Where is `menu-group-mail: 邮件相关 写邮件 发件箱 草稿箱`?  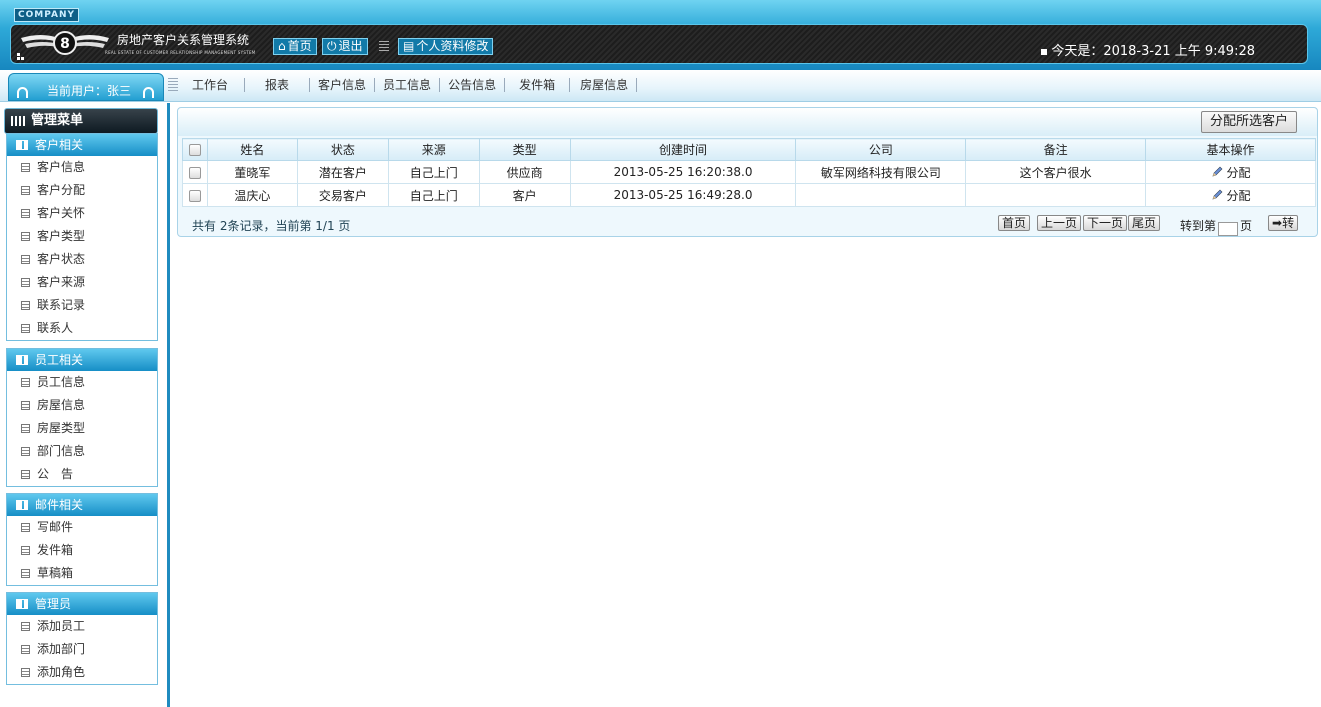
menu-group-mail: 邮件相关 写邮件 发件箱 草稿箱 is located at coordinates (82, 539).